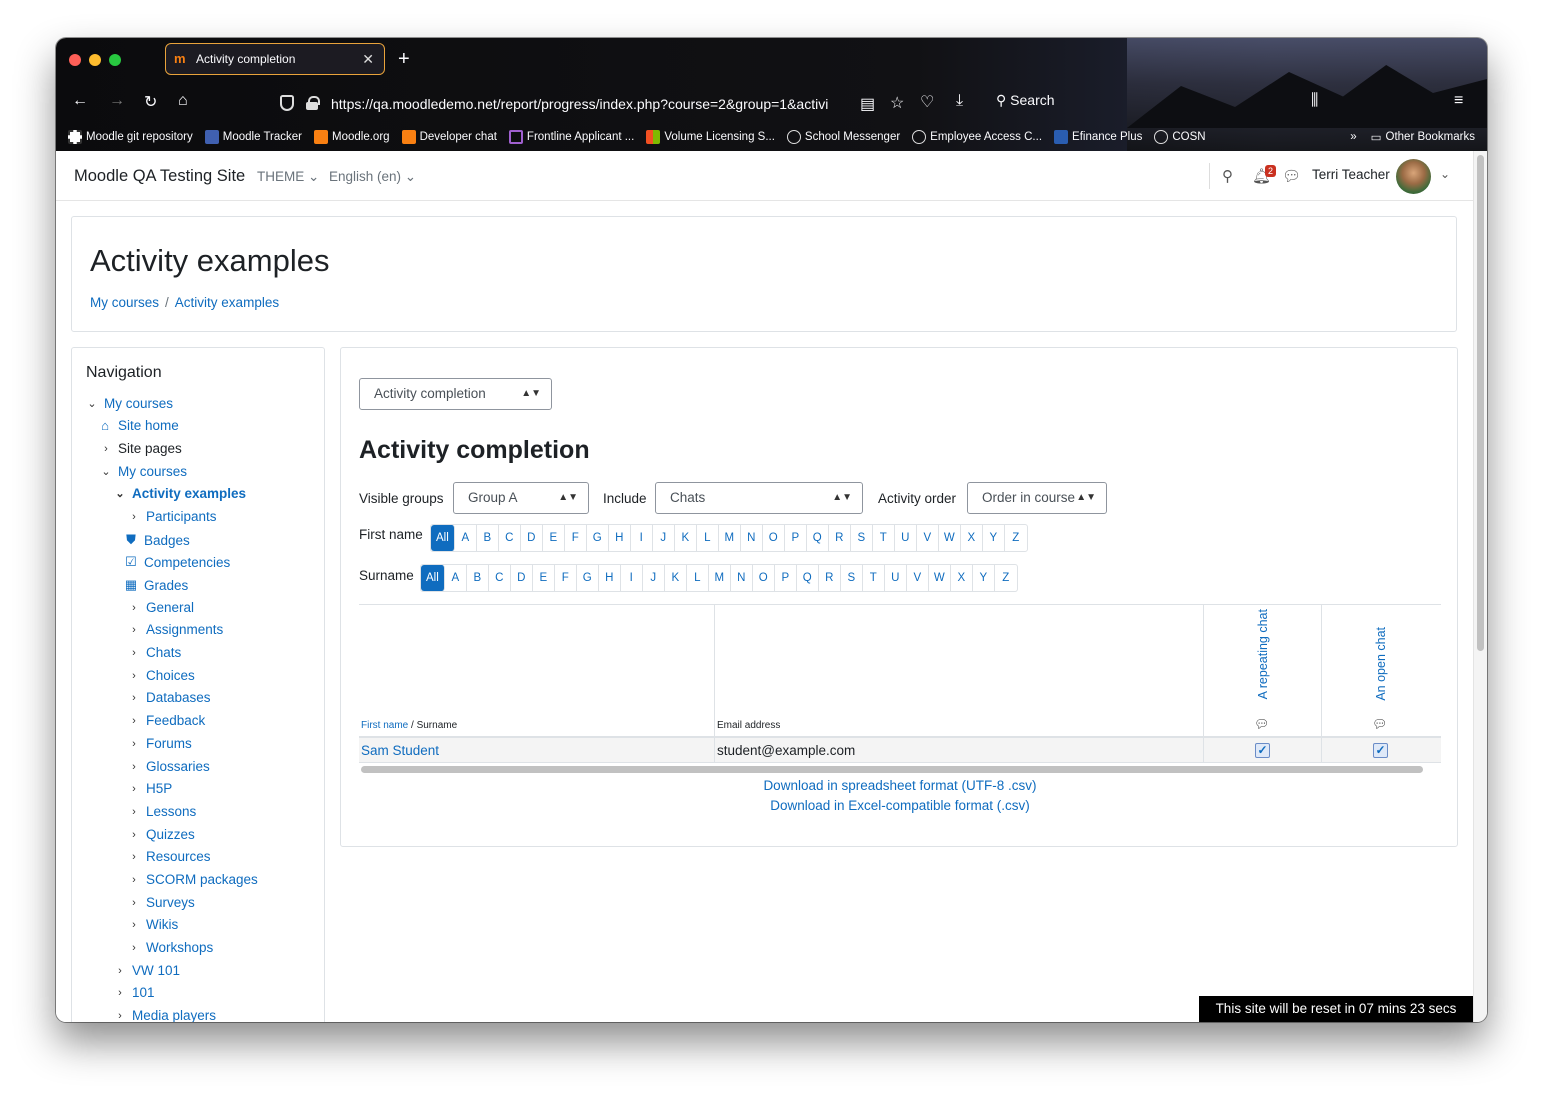 The width and height of the screenshot is (1543, 1096). What do you see at coordinates (843, 137) in the screenshot?
I see `bookmark-item: School Messenger` at bounding box center [843, 137].